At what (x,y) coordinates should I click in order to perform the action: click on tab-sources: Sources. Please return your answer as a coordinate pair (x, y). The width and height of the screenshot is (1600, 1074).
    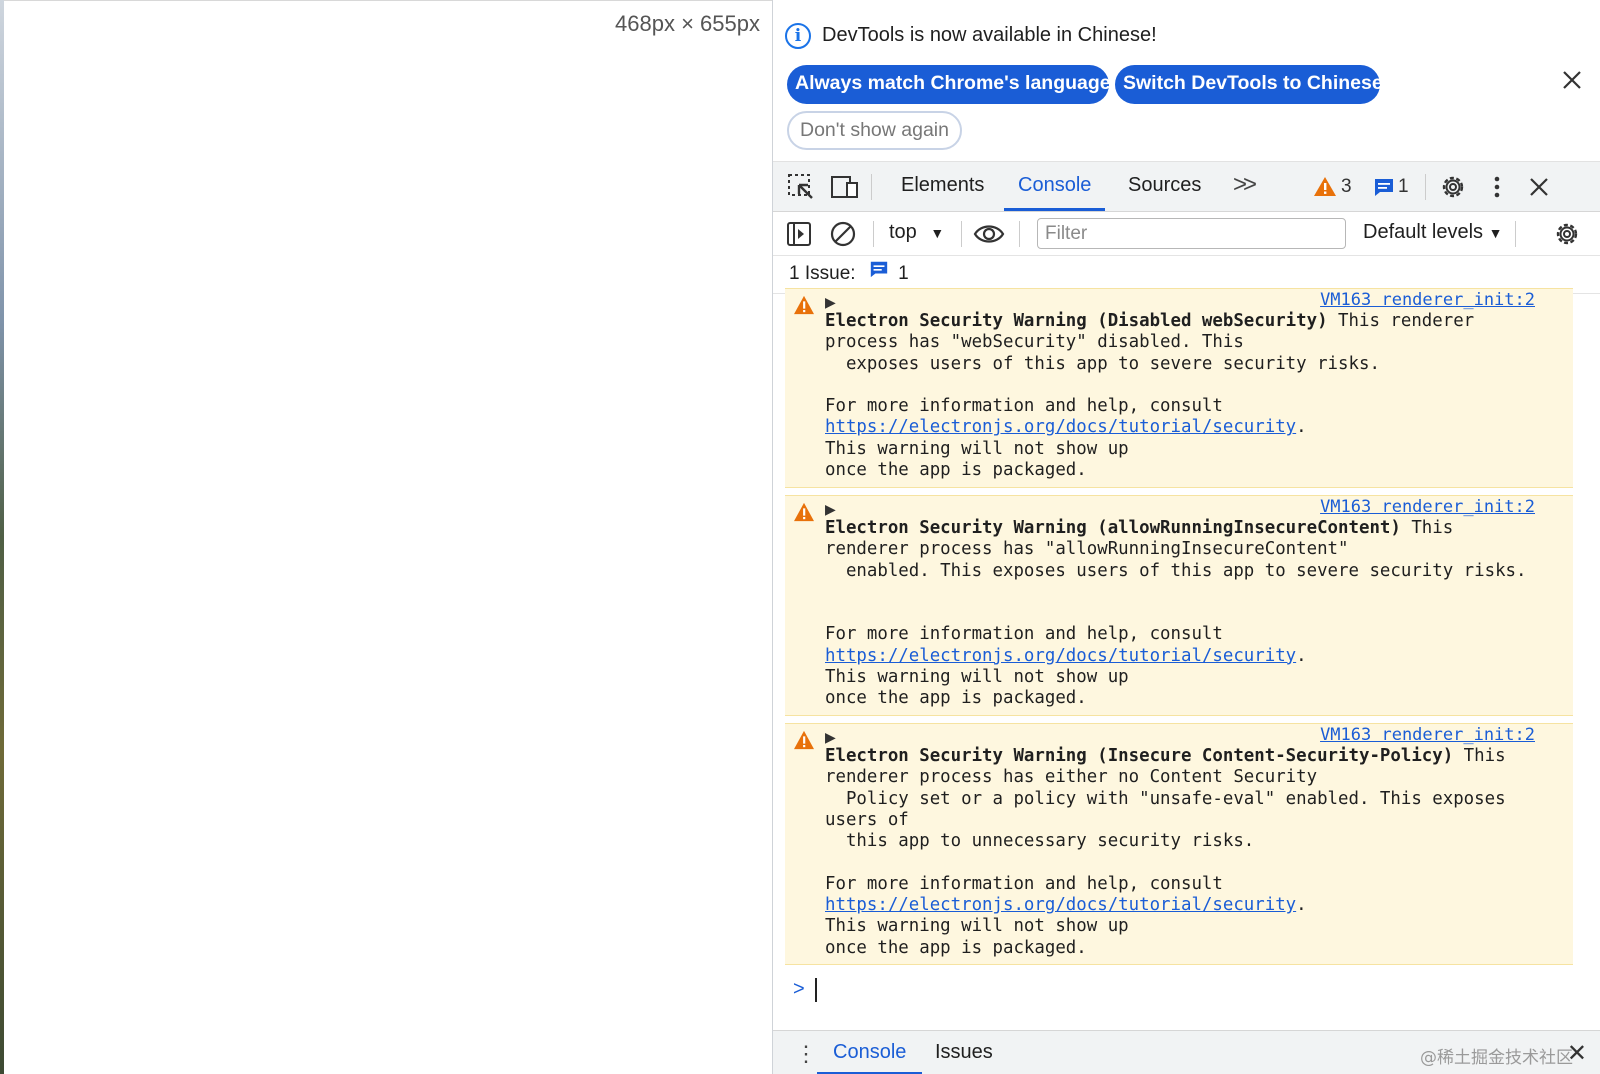
    Looking at the image, I should click on (1164, 186).